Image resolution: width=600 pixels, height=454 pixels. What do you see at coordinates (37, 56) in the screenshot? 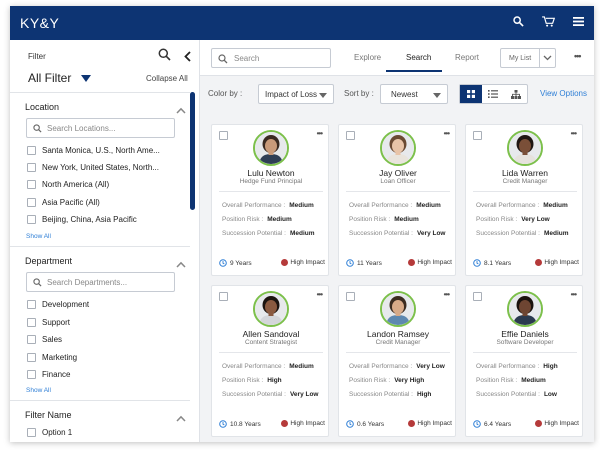
I see `sidebar-title: Filter` at bounding box center [37, 56].